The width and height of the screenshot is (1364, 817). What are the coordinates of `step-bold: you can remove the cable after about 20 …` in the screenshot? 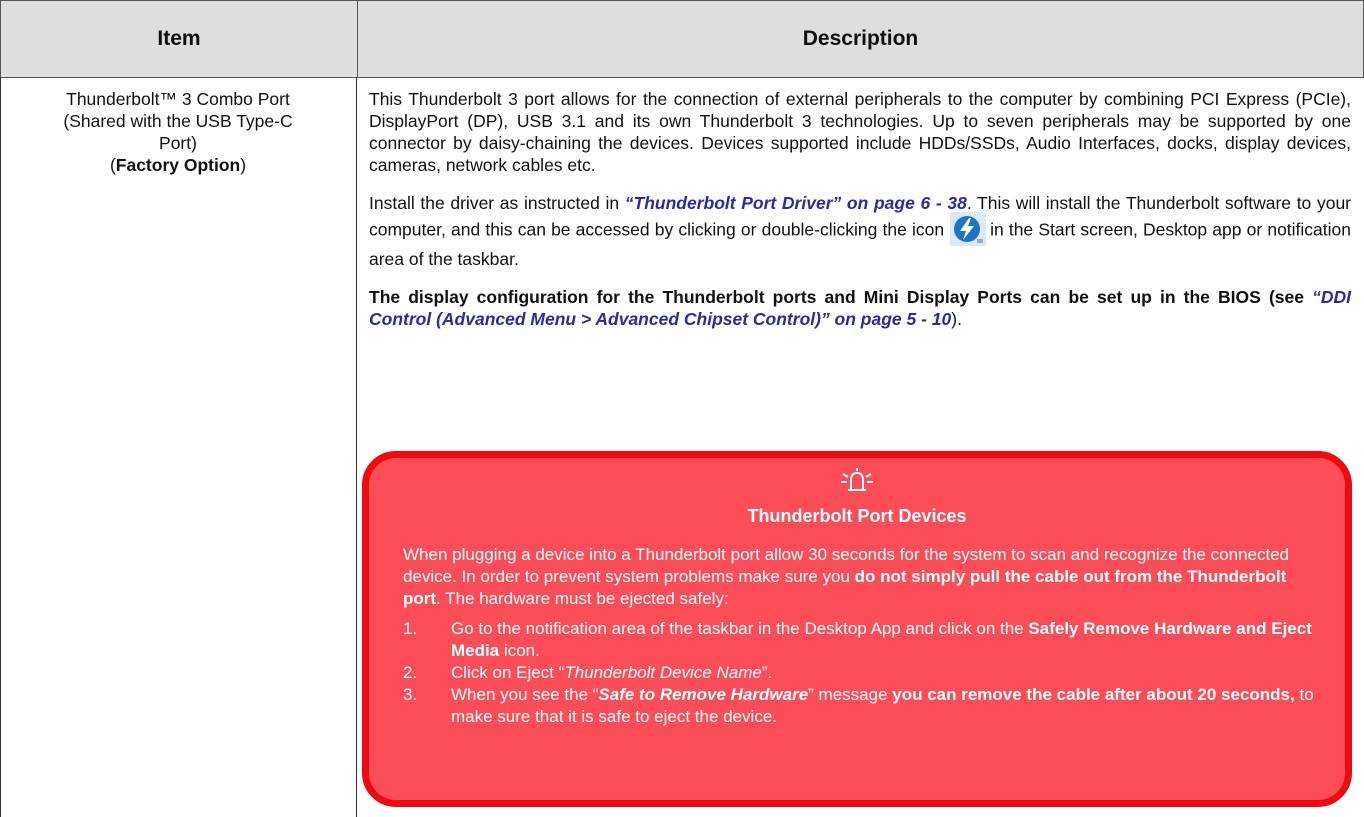 It's located at (1093, 694).